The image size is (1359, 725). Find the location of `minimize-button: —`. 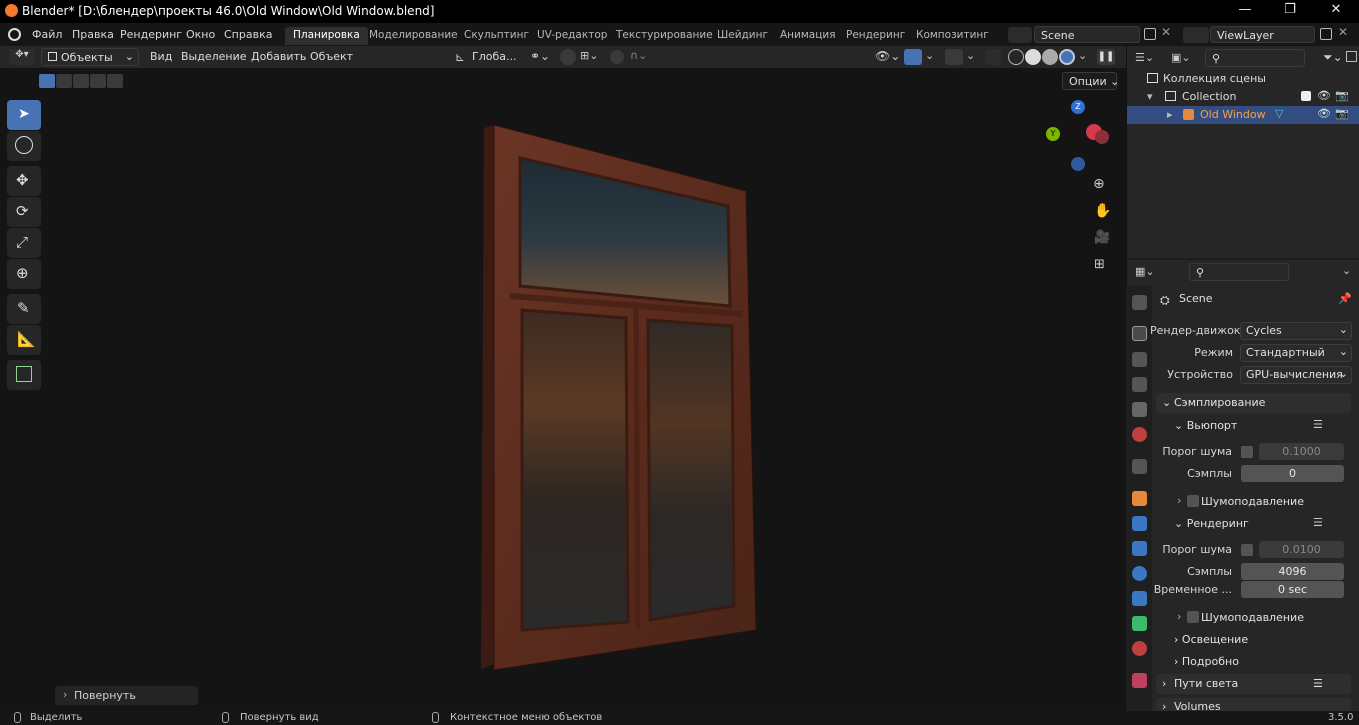

minimize-button: — is located at coordinates (1245, 9).